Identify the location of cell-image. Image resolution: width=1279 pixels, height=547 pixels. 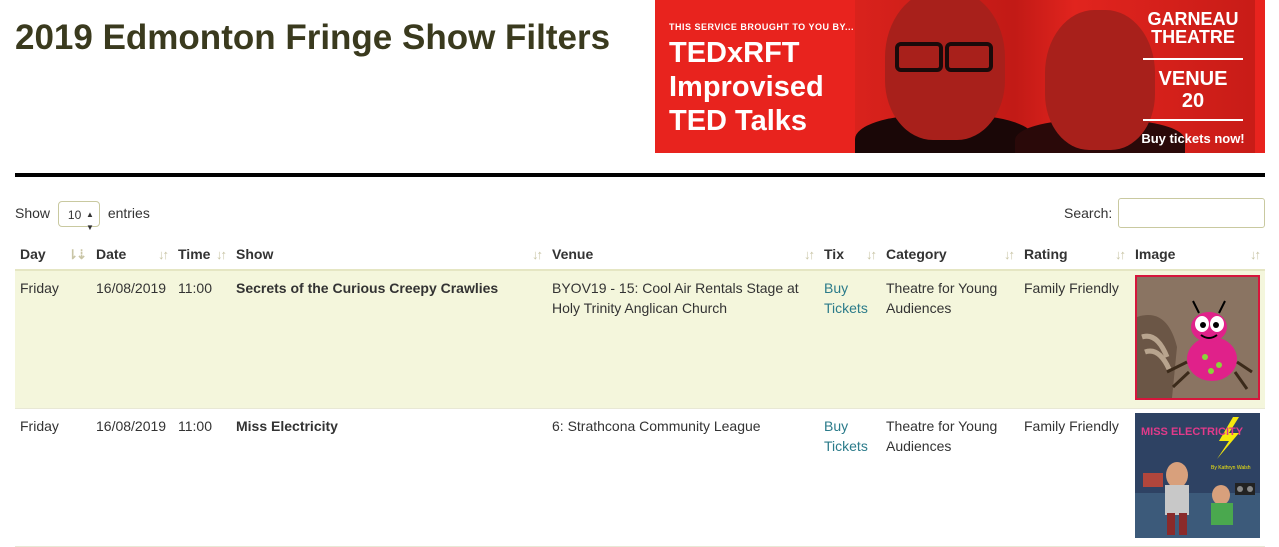
(1197, 339).